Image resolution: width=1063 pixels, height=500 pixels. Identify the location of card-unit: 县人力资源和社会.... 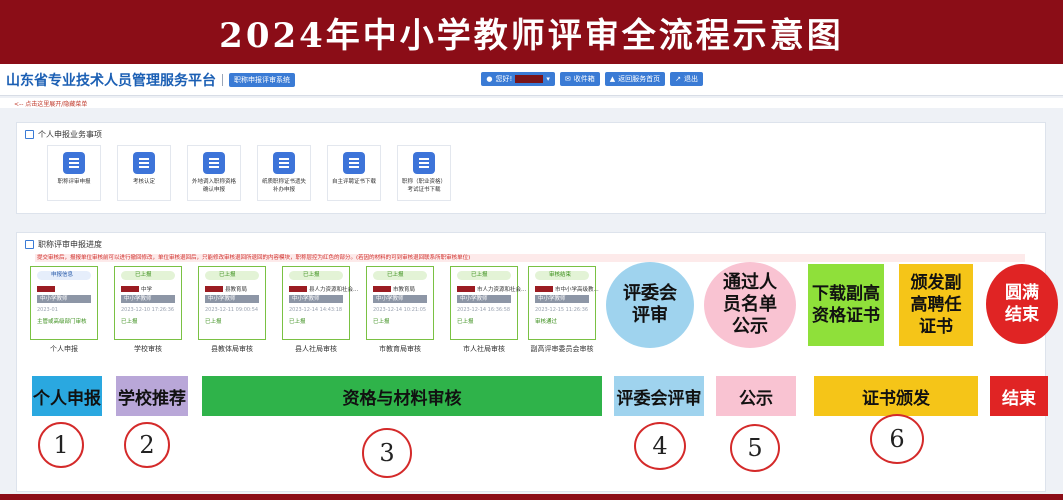
(334, 290).